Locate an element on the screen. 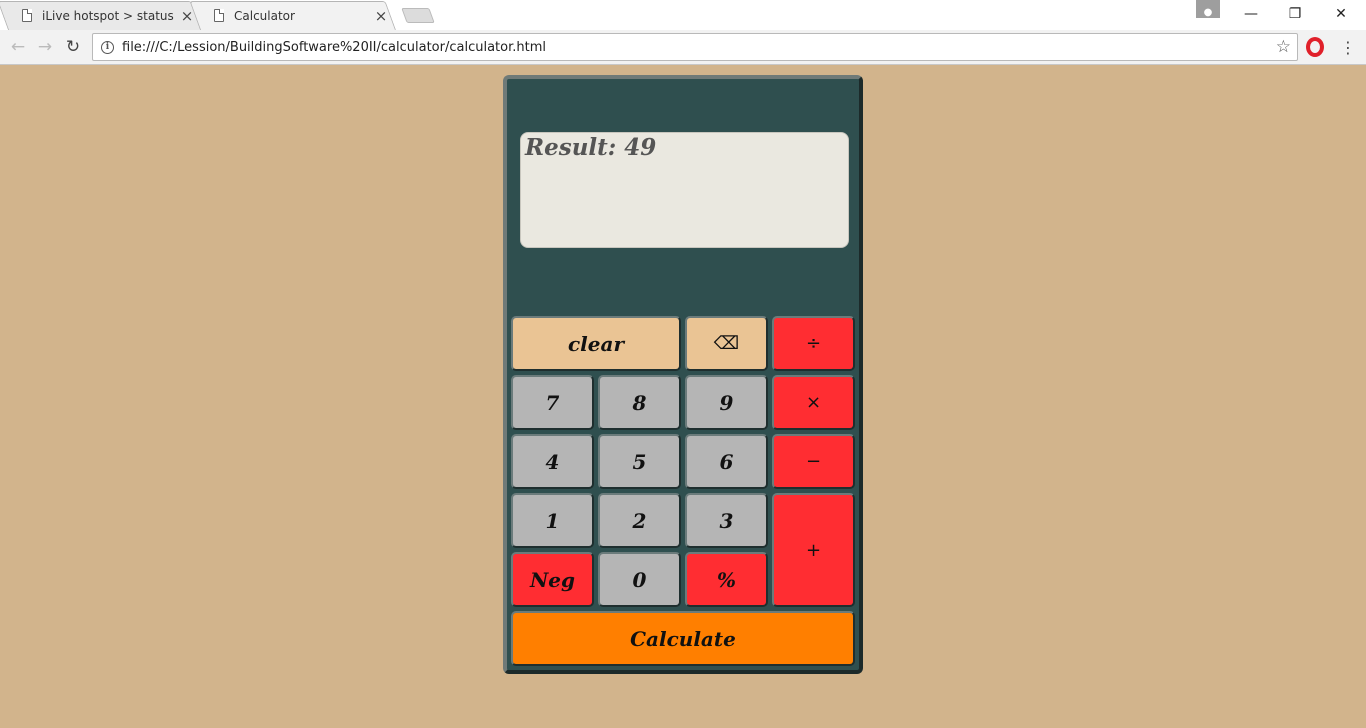 The width and height of the screenshot is (1366, 728). divide-button: ÷ is located at coordinates (813, 343).